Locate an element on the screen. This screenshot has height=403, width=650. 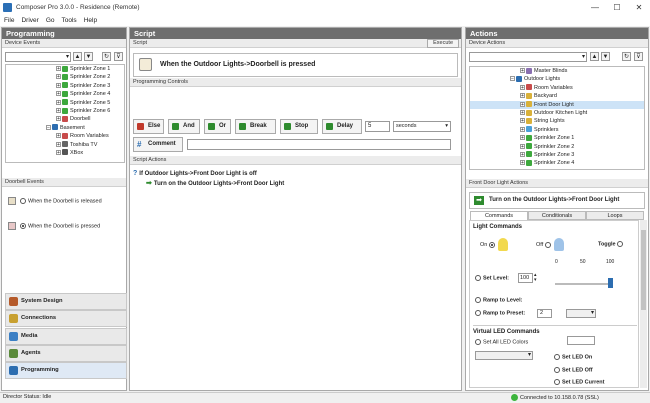
tree-item: + Backyard is located at coordinates (557, 96).